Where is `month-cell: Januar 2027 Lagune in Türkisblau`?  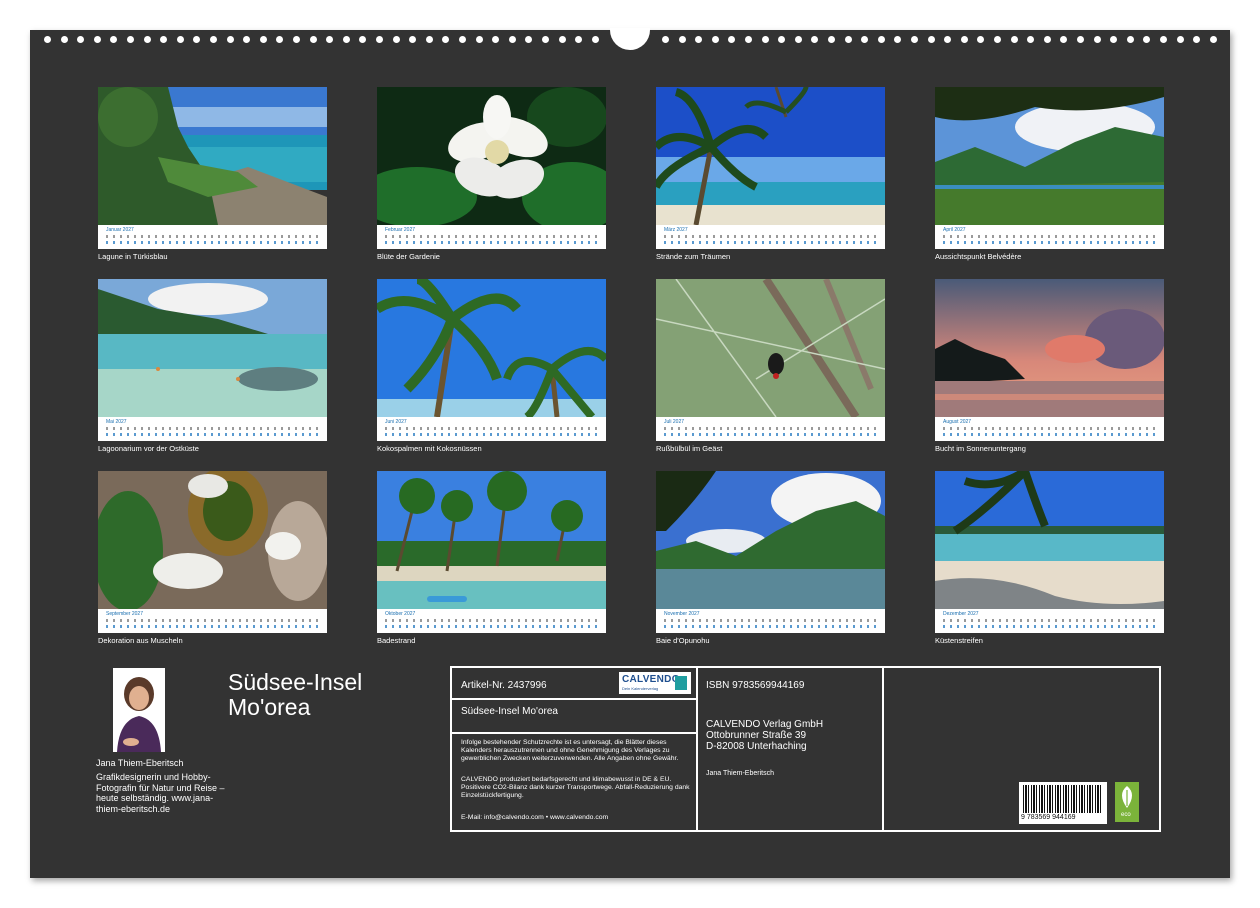 month-cell: Januar 2027 Lagune in Türkisblau is located at coordinates (212, 174).